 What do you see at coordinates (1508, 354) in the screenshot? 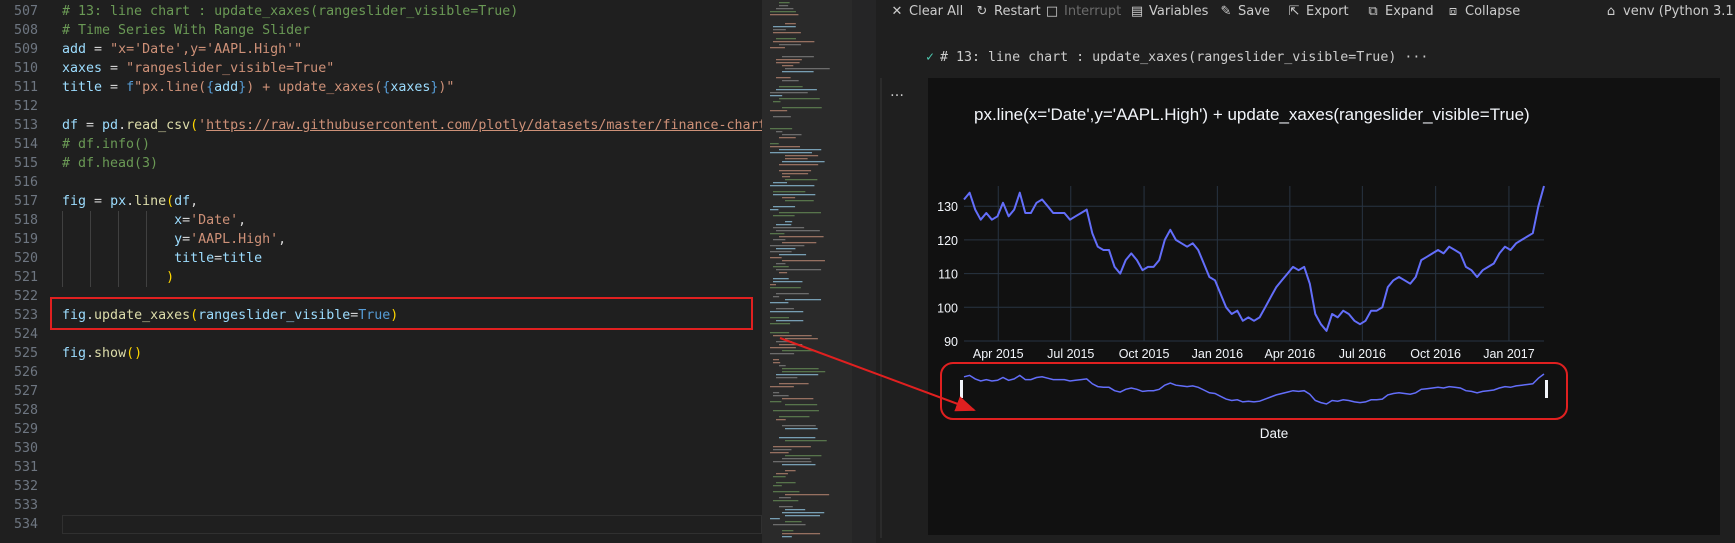
I see `x-tick-label: Jan 2017` at bounding box center [1508, 354].